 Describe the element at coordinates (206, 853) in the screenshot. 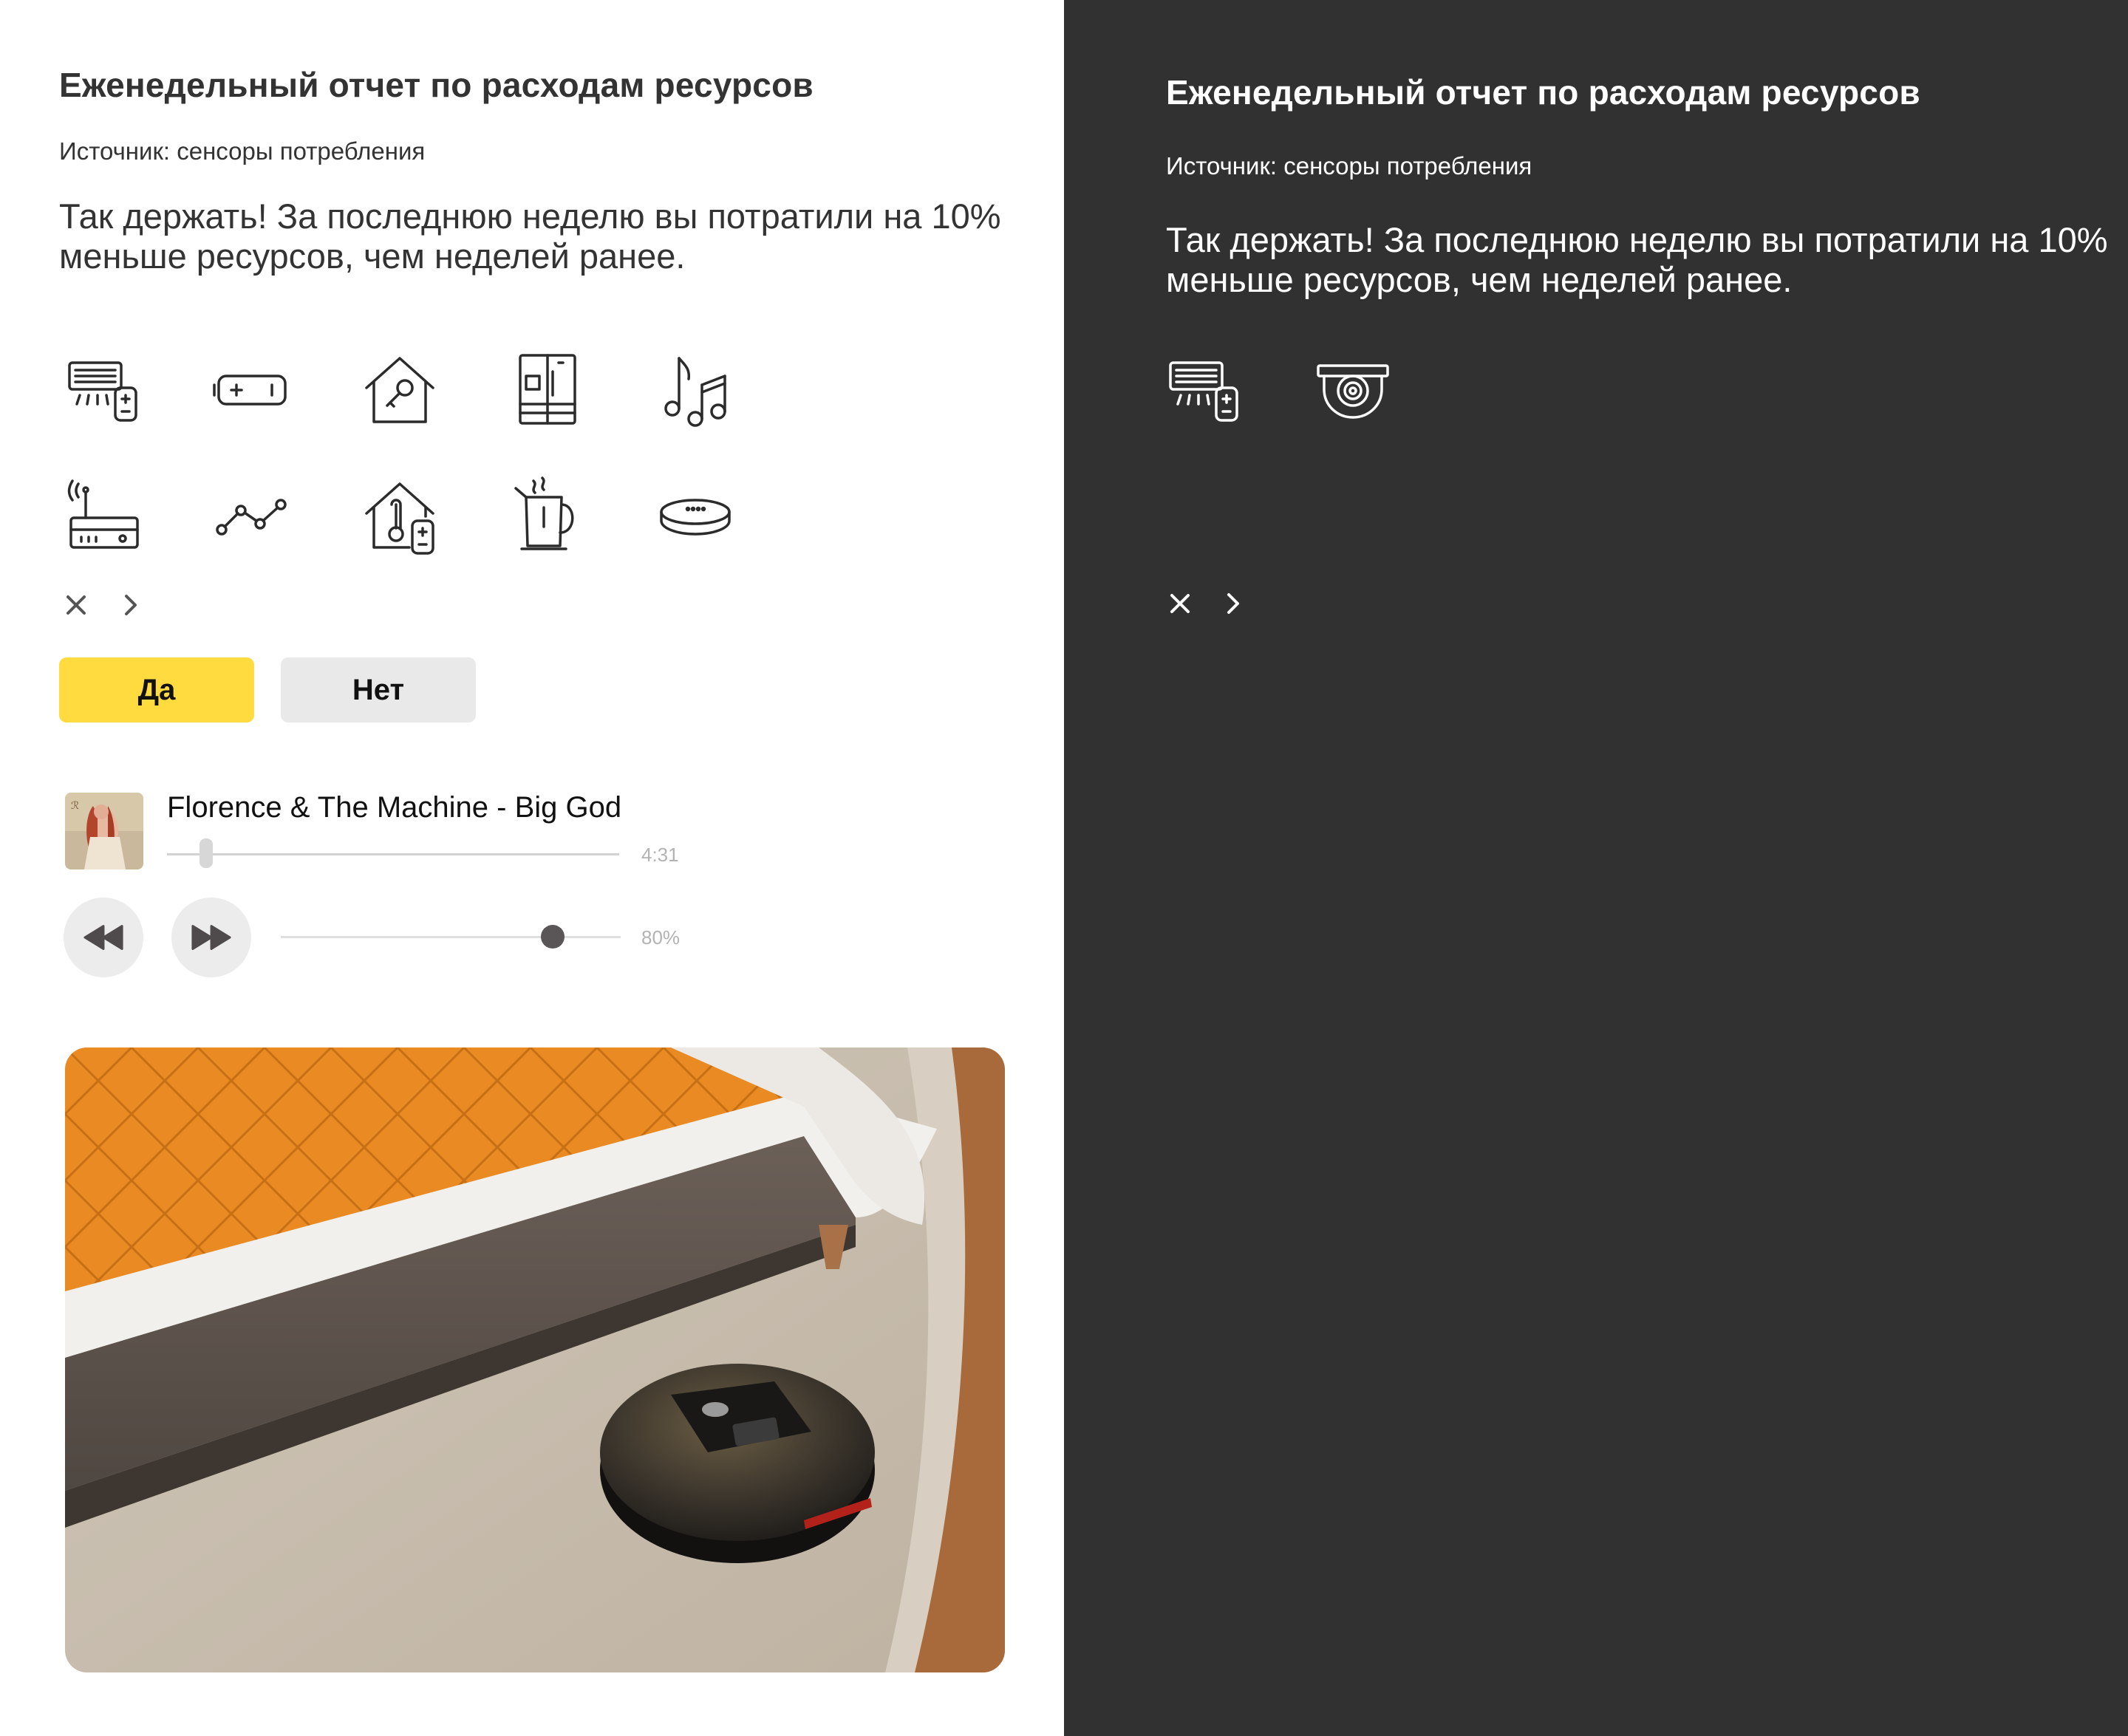

I see `seek-handle` at that location.